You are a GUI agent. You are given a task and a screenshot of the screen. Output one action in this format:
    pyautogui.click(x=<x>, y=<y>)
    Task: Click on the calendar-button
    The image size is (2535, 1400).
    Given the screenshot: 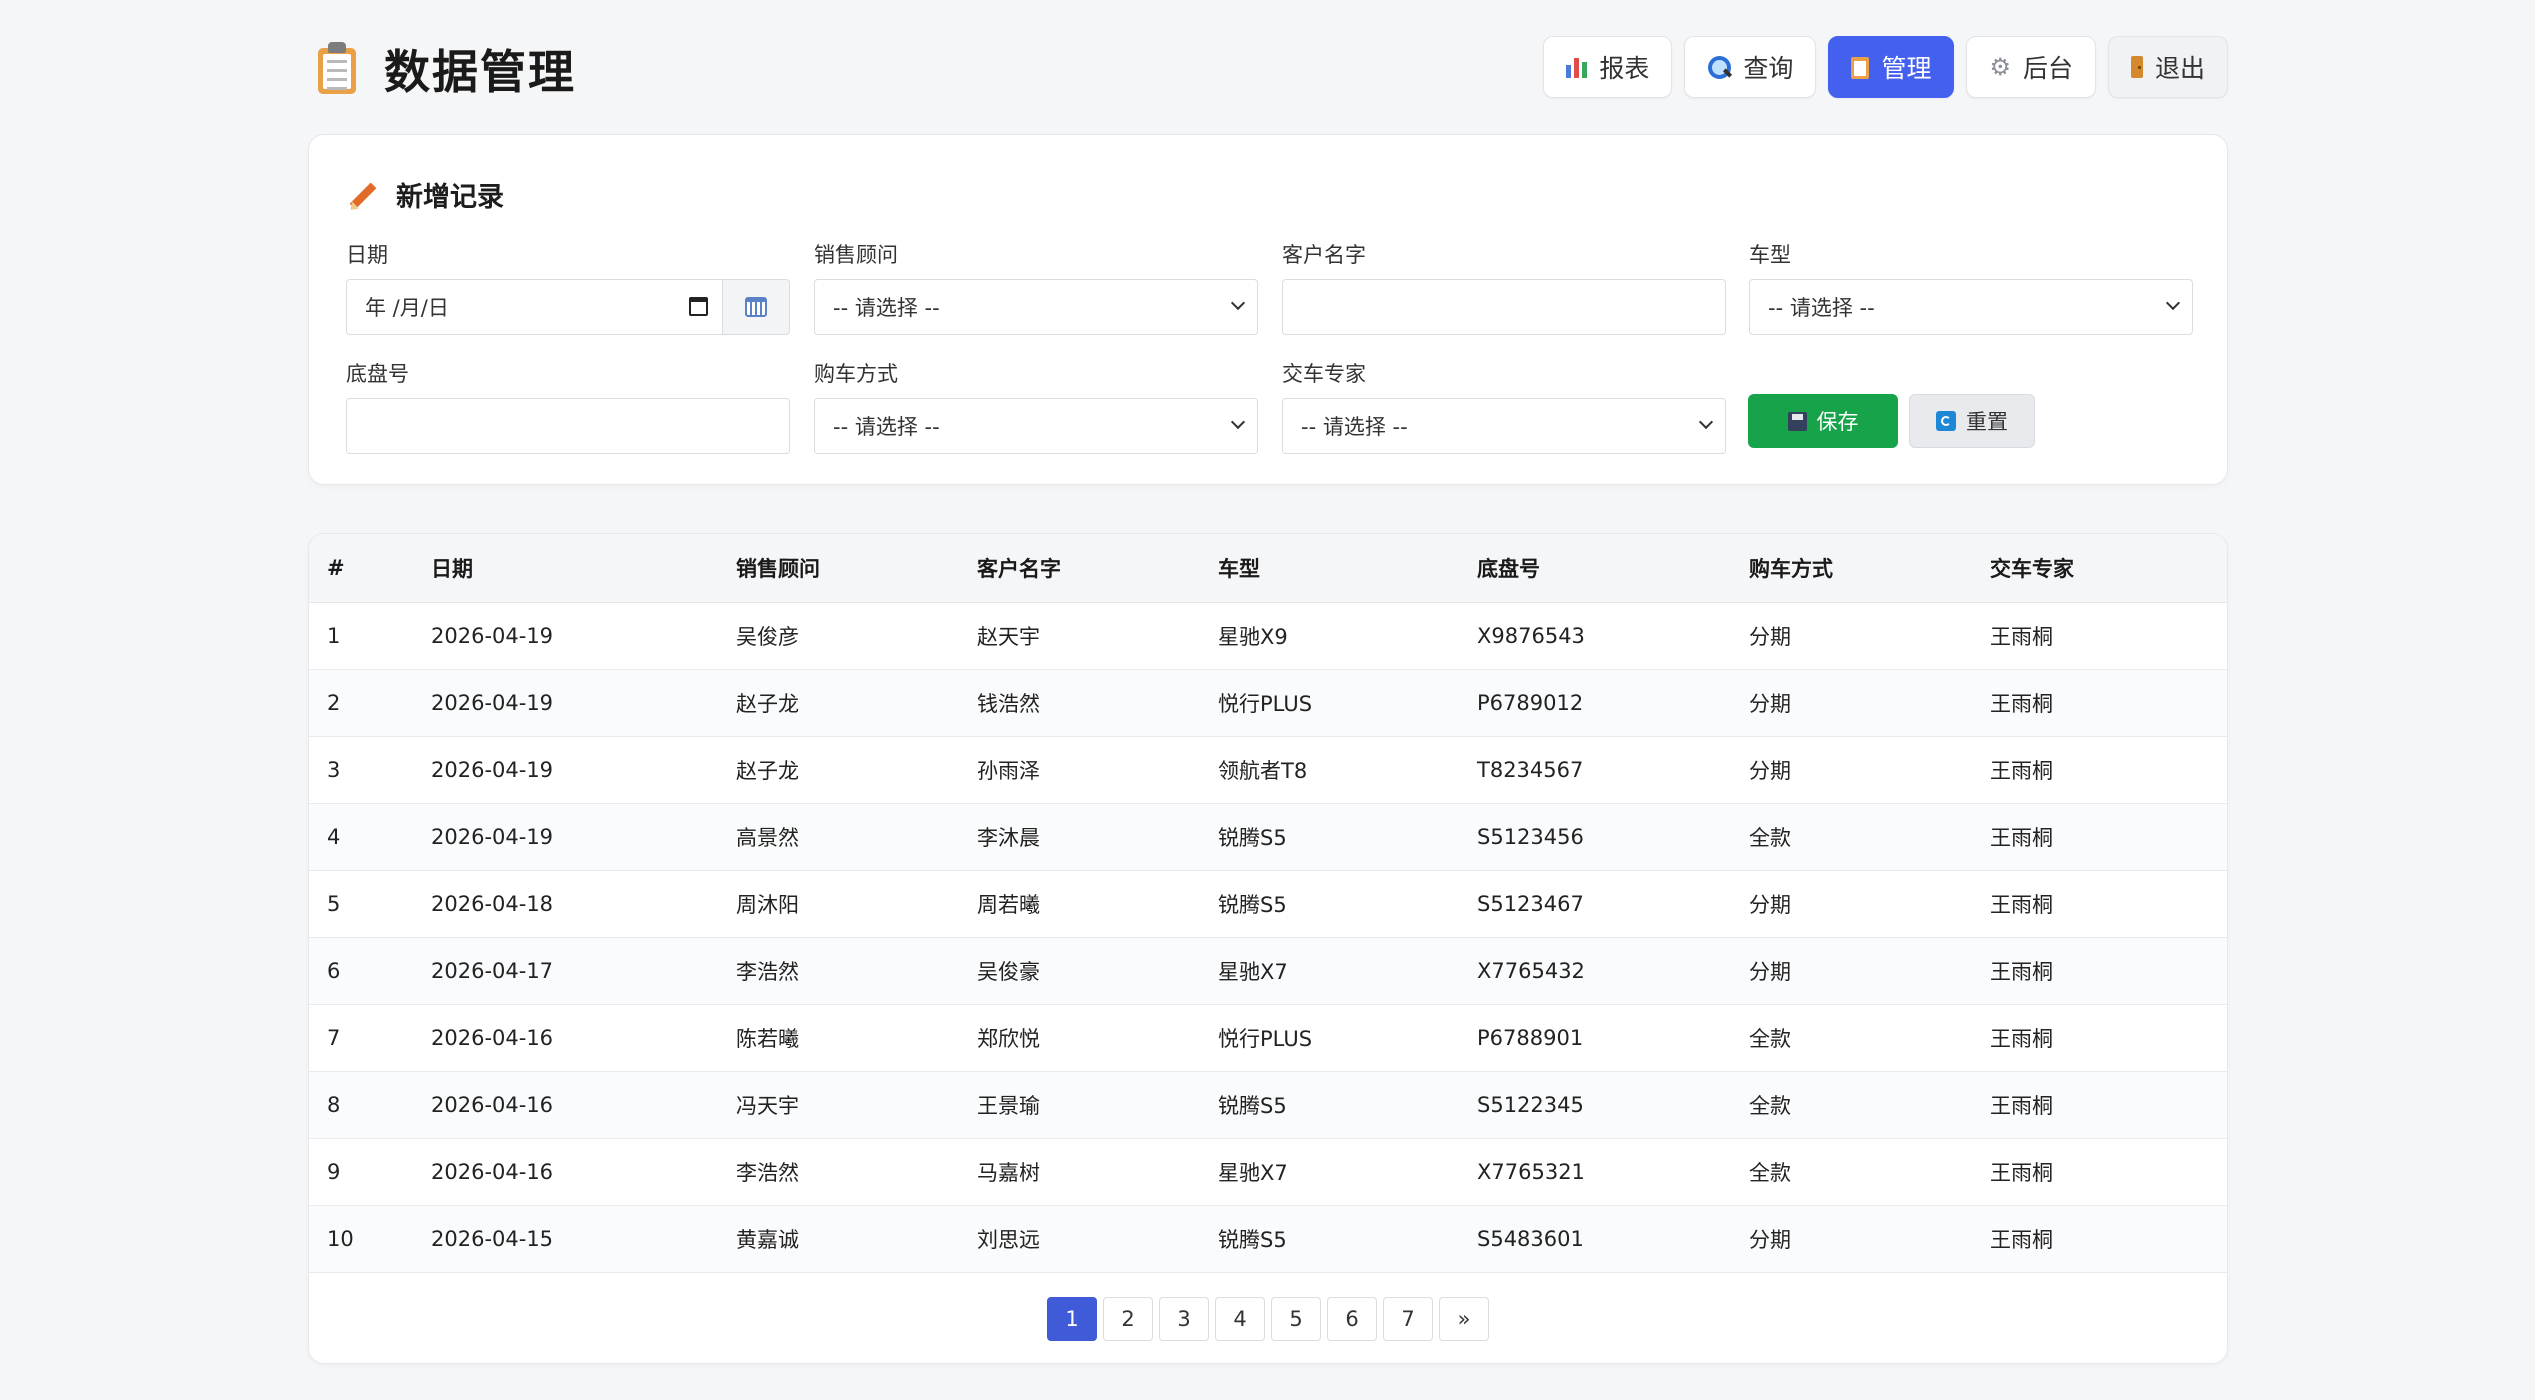 What is the action you would take?
    pyautogui.click(x=756, y=307)
    